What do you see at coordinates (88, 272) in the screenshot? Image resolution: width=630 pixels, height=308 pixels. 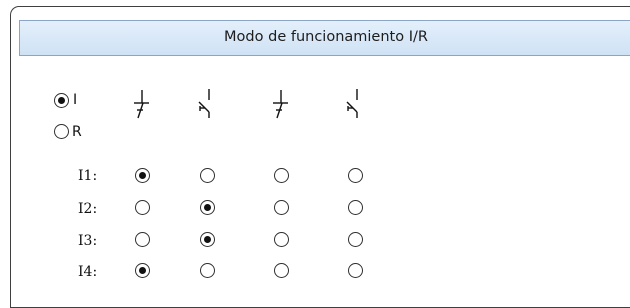 I see `row-label-i4: I4:` at bounding box center [88, 272].